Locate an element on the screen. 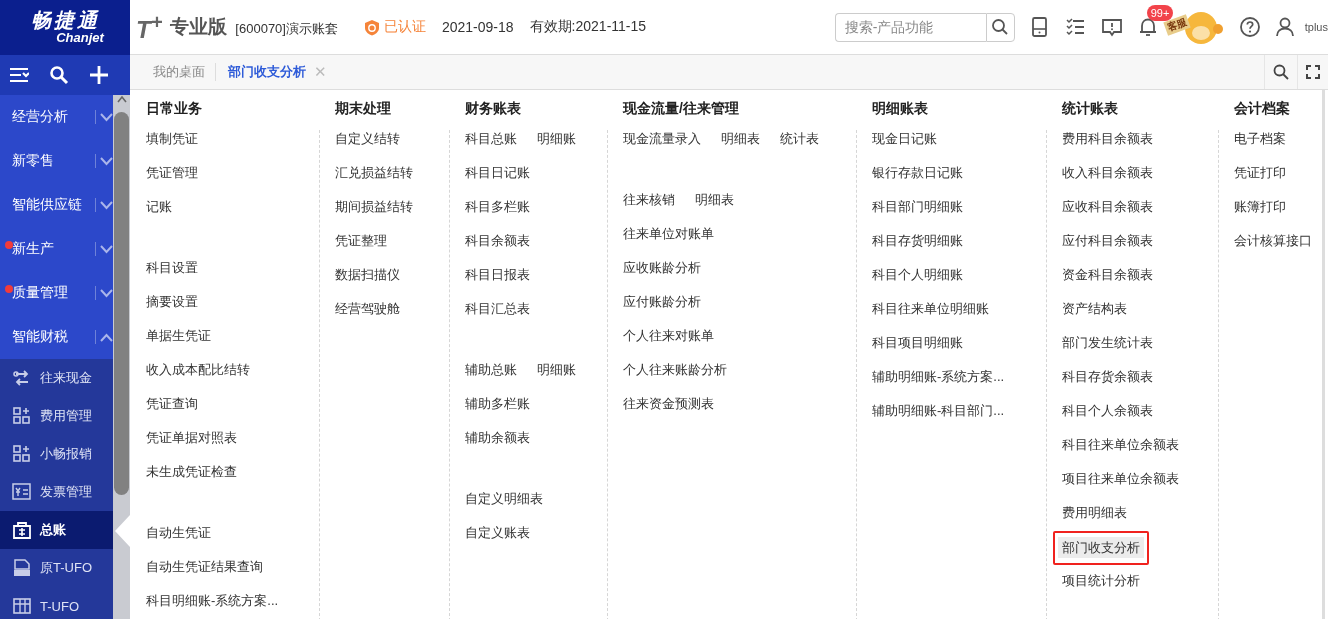 This screenshot has width=1328, height=619. menu-link: 统计表 is located at coordinates (799, 138).